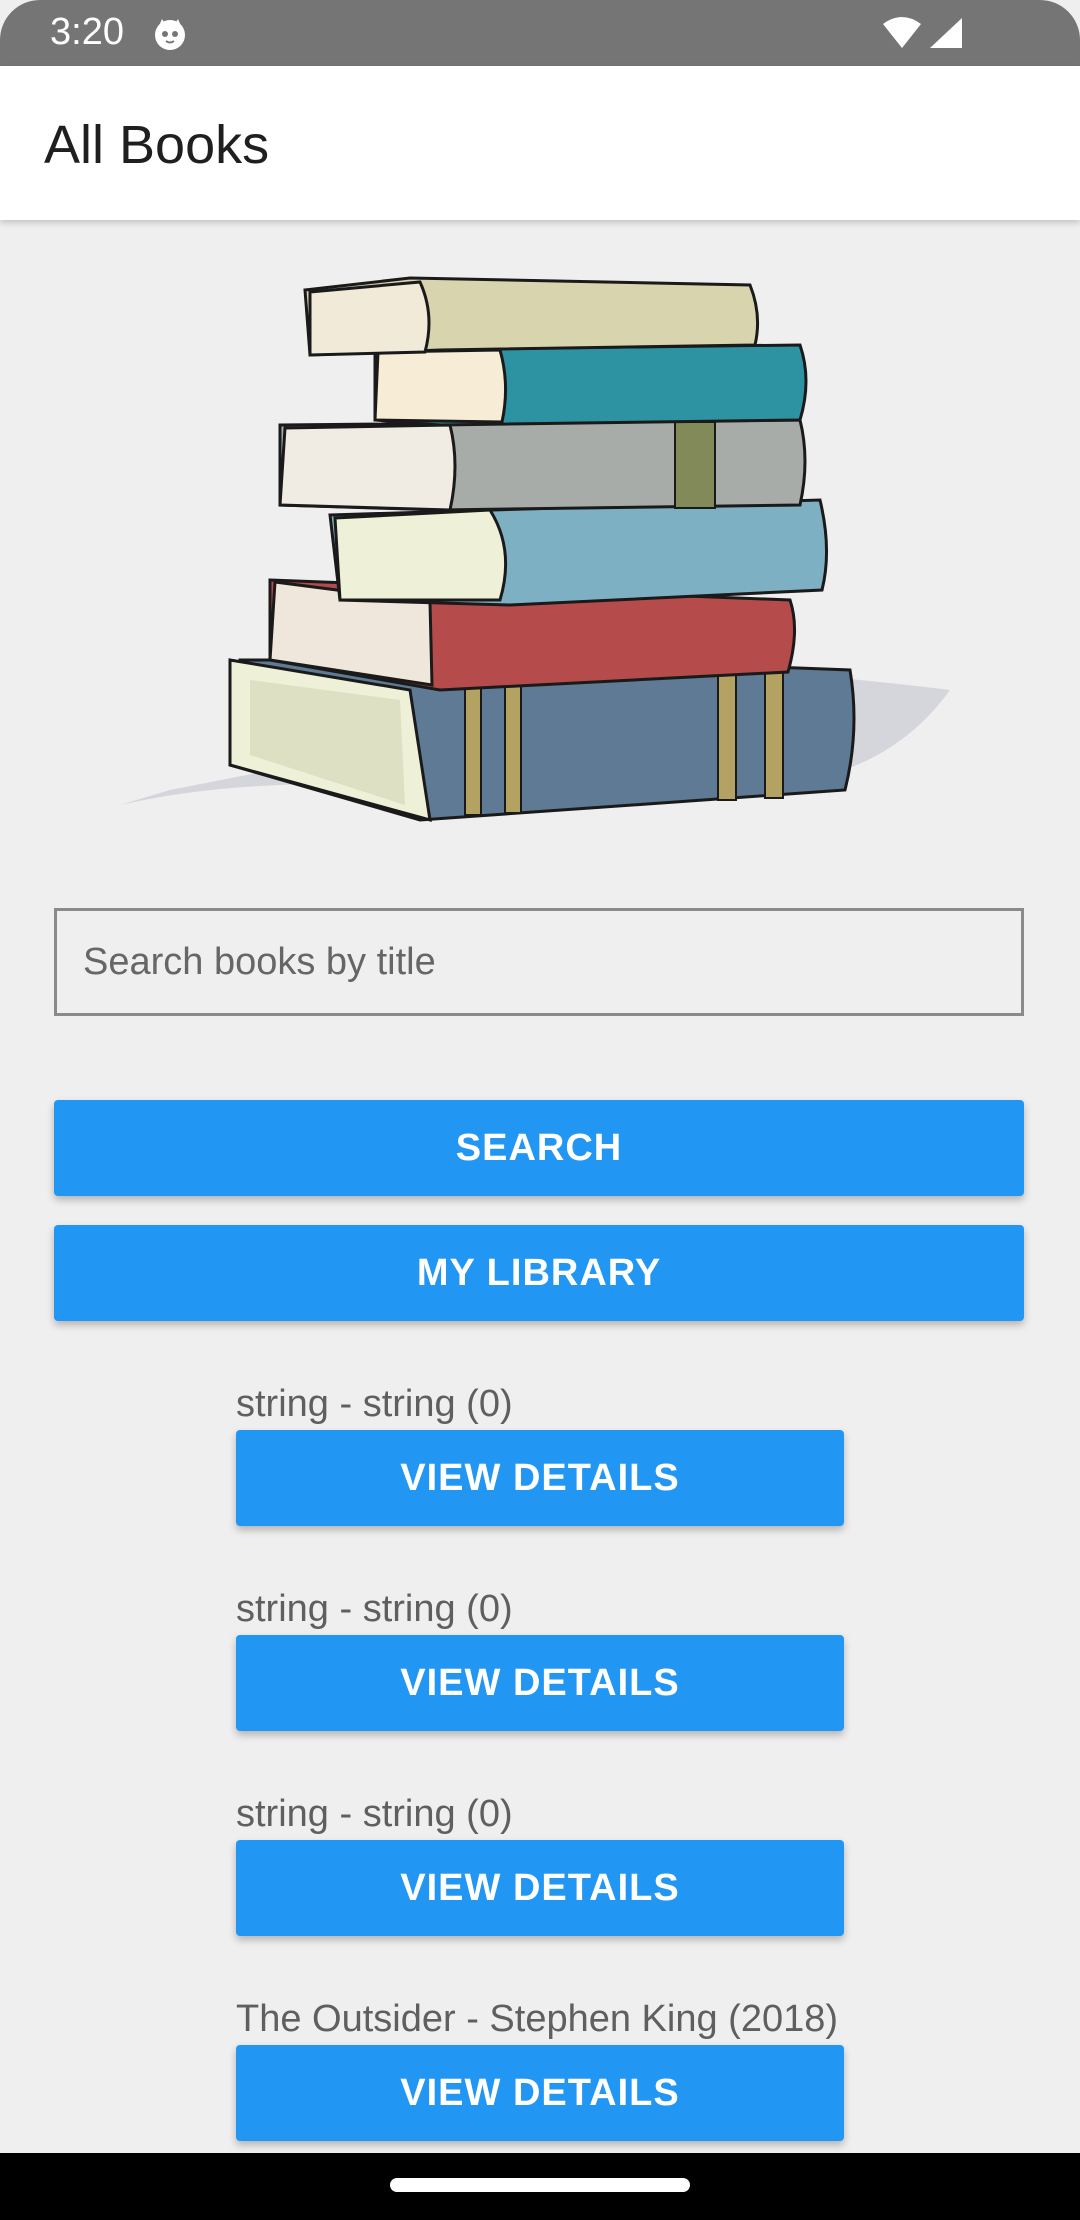 This screenshot has width=1080, height=2220. I want to click on search-input, so click(539, 962).